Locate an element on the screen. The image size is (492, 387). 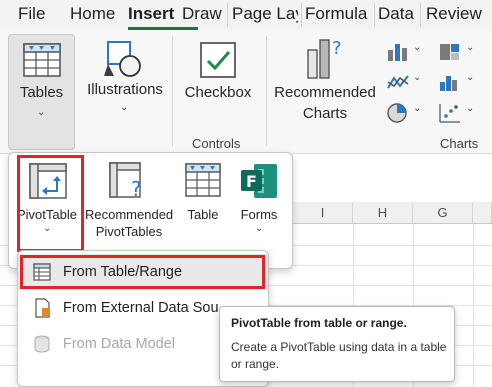
menu-item-label: From External Data Sou is located at coordinates (141, 308).